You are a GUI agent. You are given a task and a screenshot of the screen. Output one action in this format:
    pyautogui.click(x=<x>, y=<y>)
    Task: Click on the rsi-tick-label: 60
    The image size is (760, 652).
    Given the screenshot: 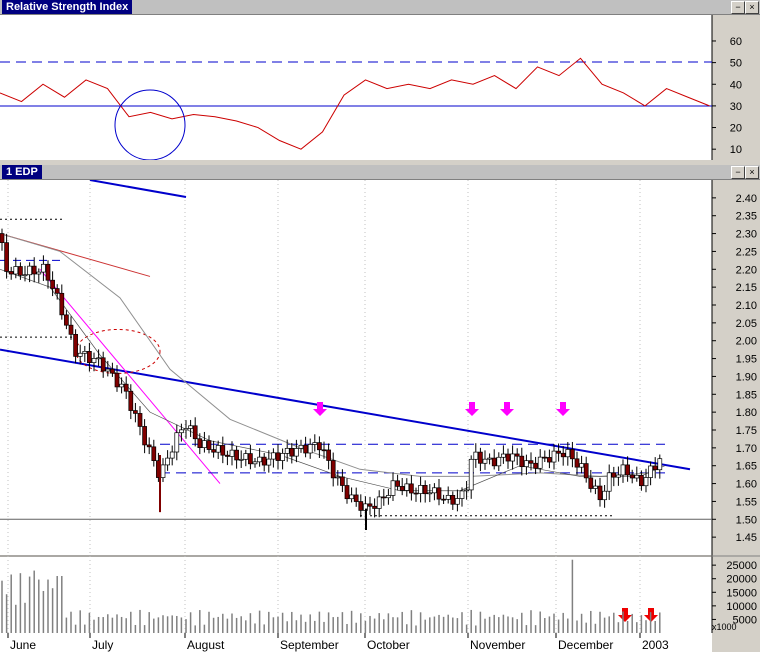 What is the action you would take?
    pyautogui.click(x=736, y=42)
    